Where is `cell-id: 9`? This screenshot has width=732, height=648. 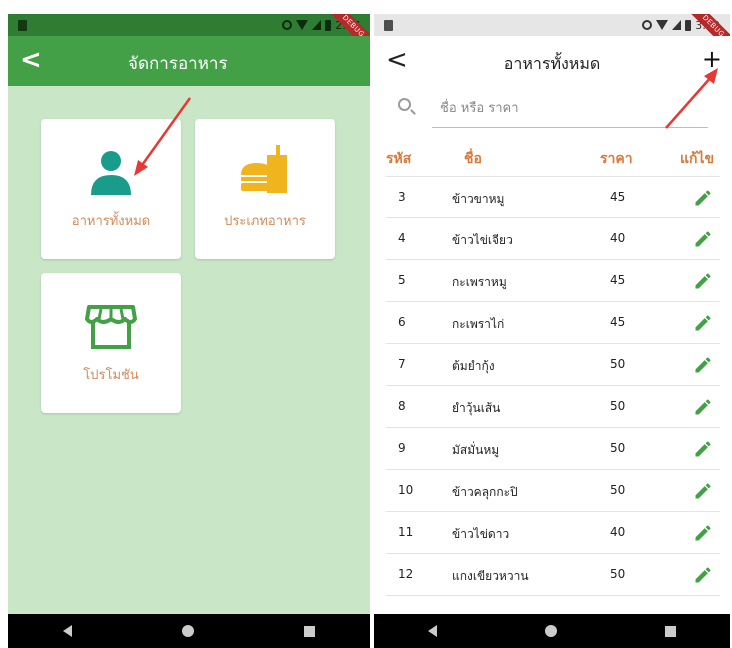
cell-id: 9 is located at coordinates (402, 448).